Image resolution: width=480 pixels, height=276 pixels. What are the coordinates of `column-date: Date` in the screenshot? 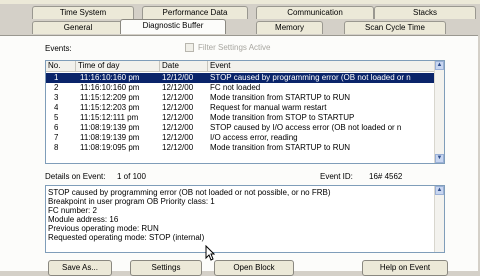 It's located at (184, 66).